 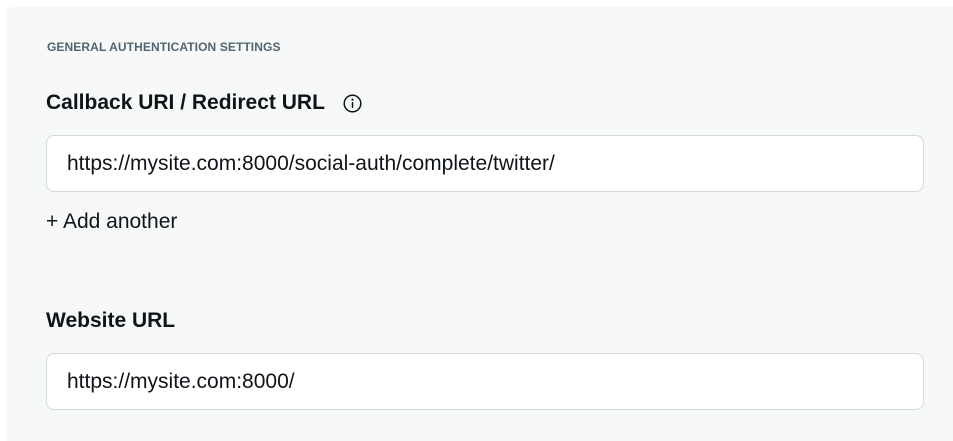 What do you see at coordinates (352, 103) in the screenshot?
I see `info-circle-icon` at bounding box center [352, 103].